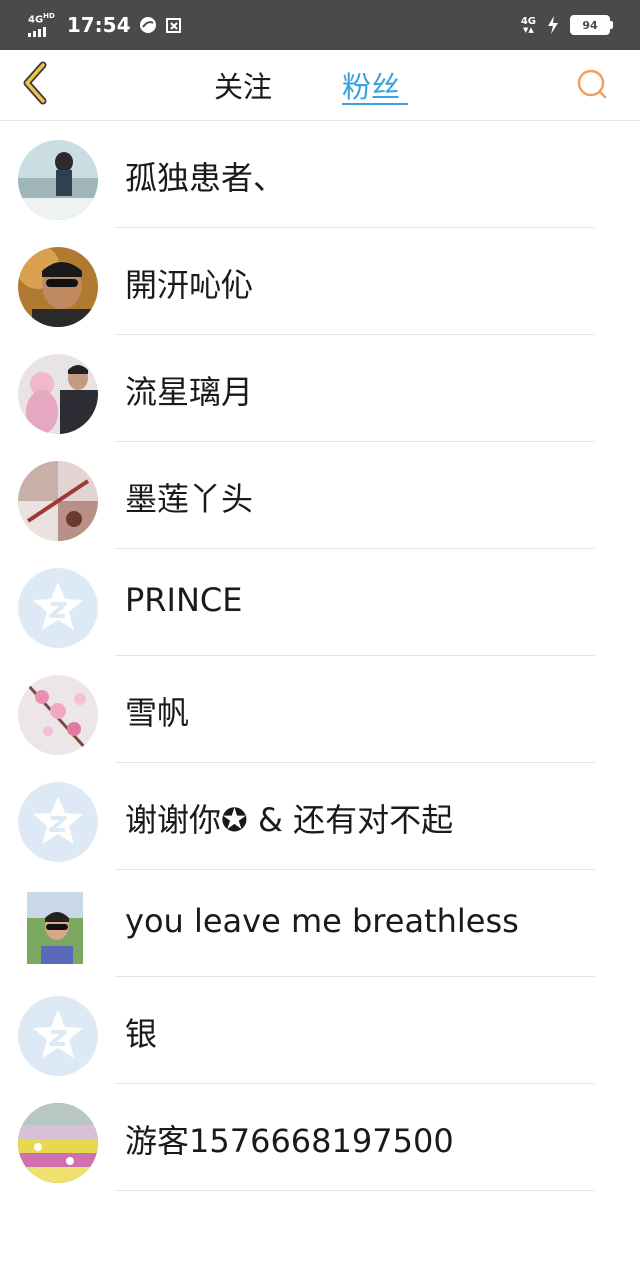 This screenshot has width=640, height=1276. What do you see at coordinates (157, 713) in the screenshot?
I see `fan-name: 雪帆` at bounding box center [157, 713].